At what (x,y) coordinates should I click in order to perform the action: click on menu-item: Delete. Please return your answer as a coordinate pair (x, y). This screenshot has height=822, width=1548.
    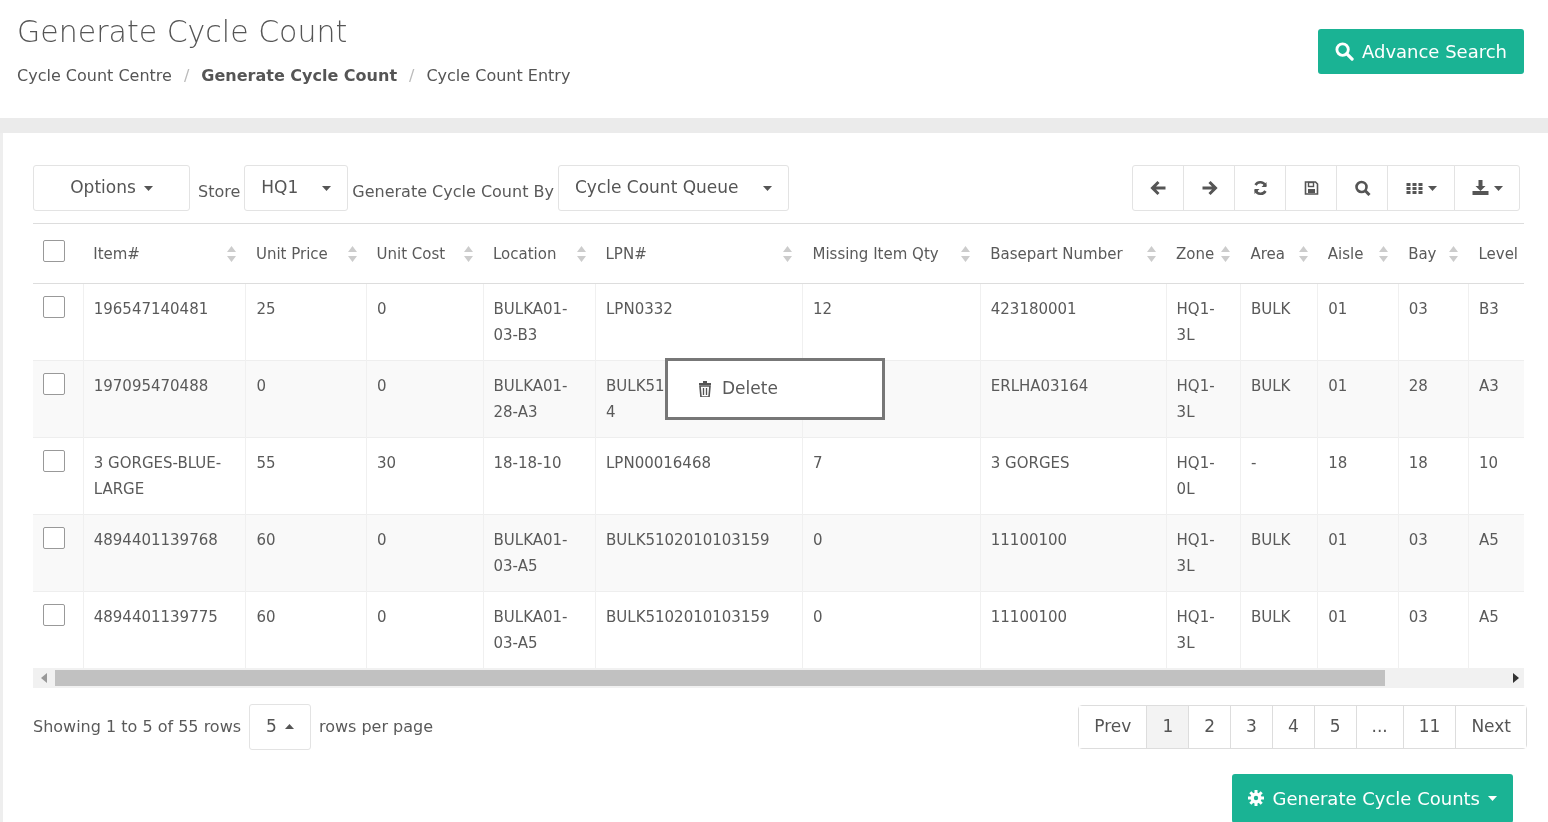
    Looking at the image, I should click on (750, 389).